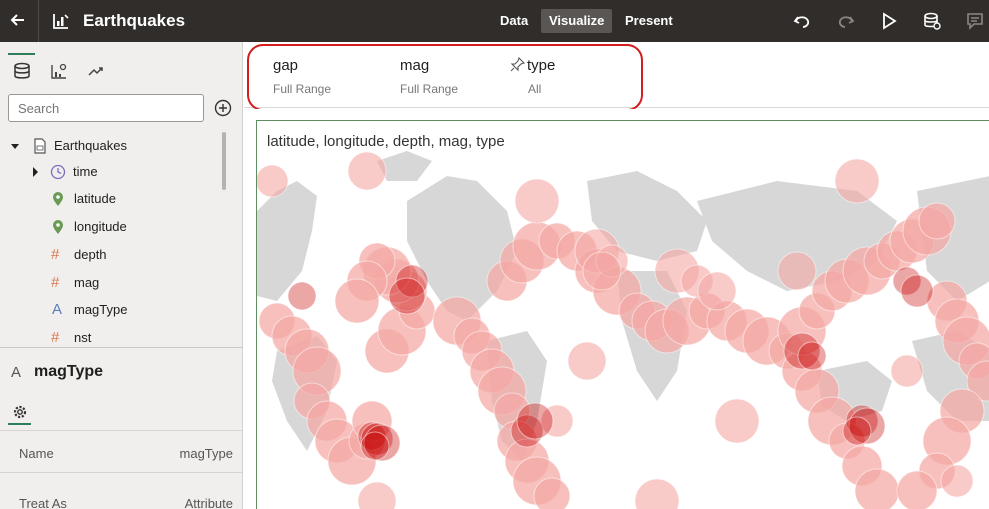  Describe the element at coordinates (649, 21) in the screenshot. I see `tab-present: Present` at that location.